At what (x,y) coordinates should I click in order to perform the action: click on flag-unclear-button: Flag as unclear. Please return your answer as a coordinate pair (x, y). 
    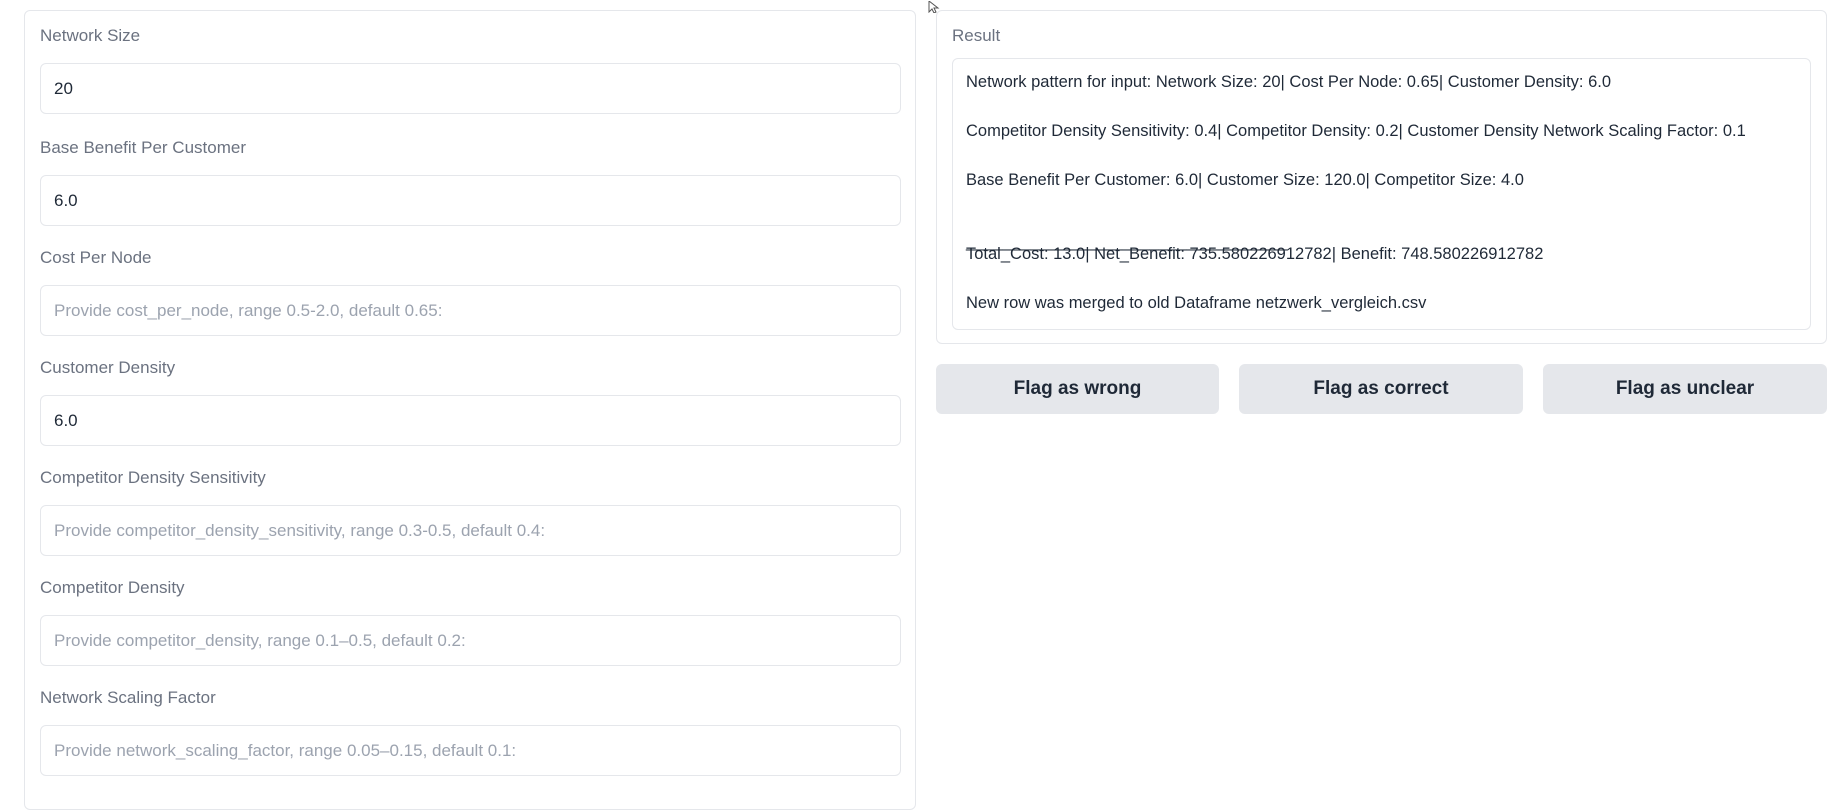
    Looking at the image, I should click on (1685, 389).